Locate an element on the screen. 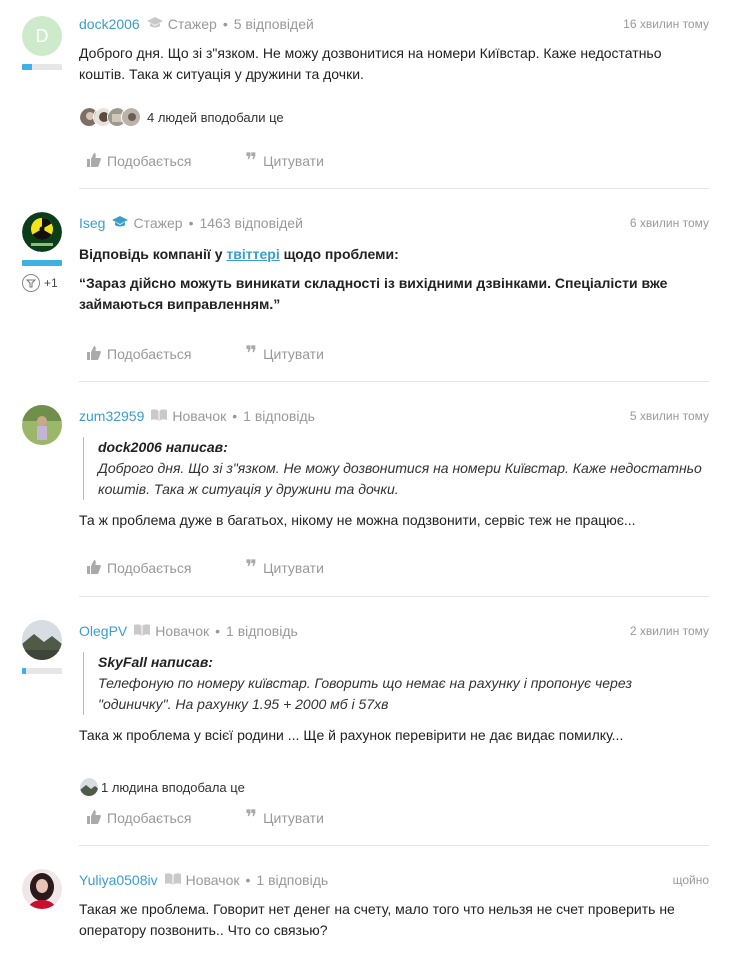 The height and width of the screenshot is (957, 733). post-time: 5 хвилин тому is located at coordinates (669, 416).